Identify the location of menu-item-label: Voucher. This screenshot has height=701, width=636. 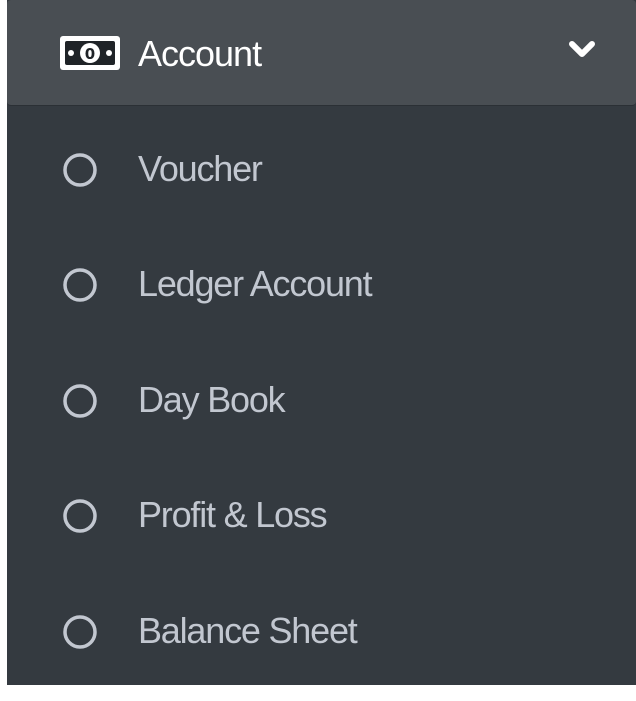
(200, 168).